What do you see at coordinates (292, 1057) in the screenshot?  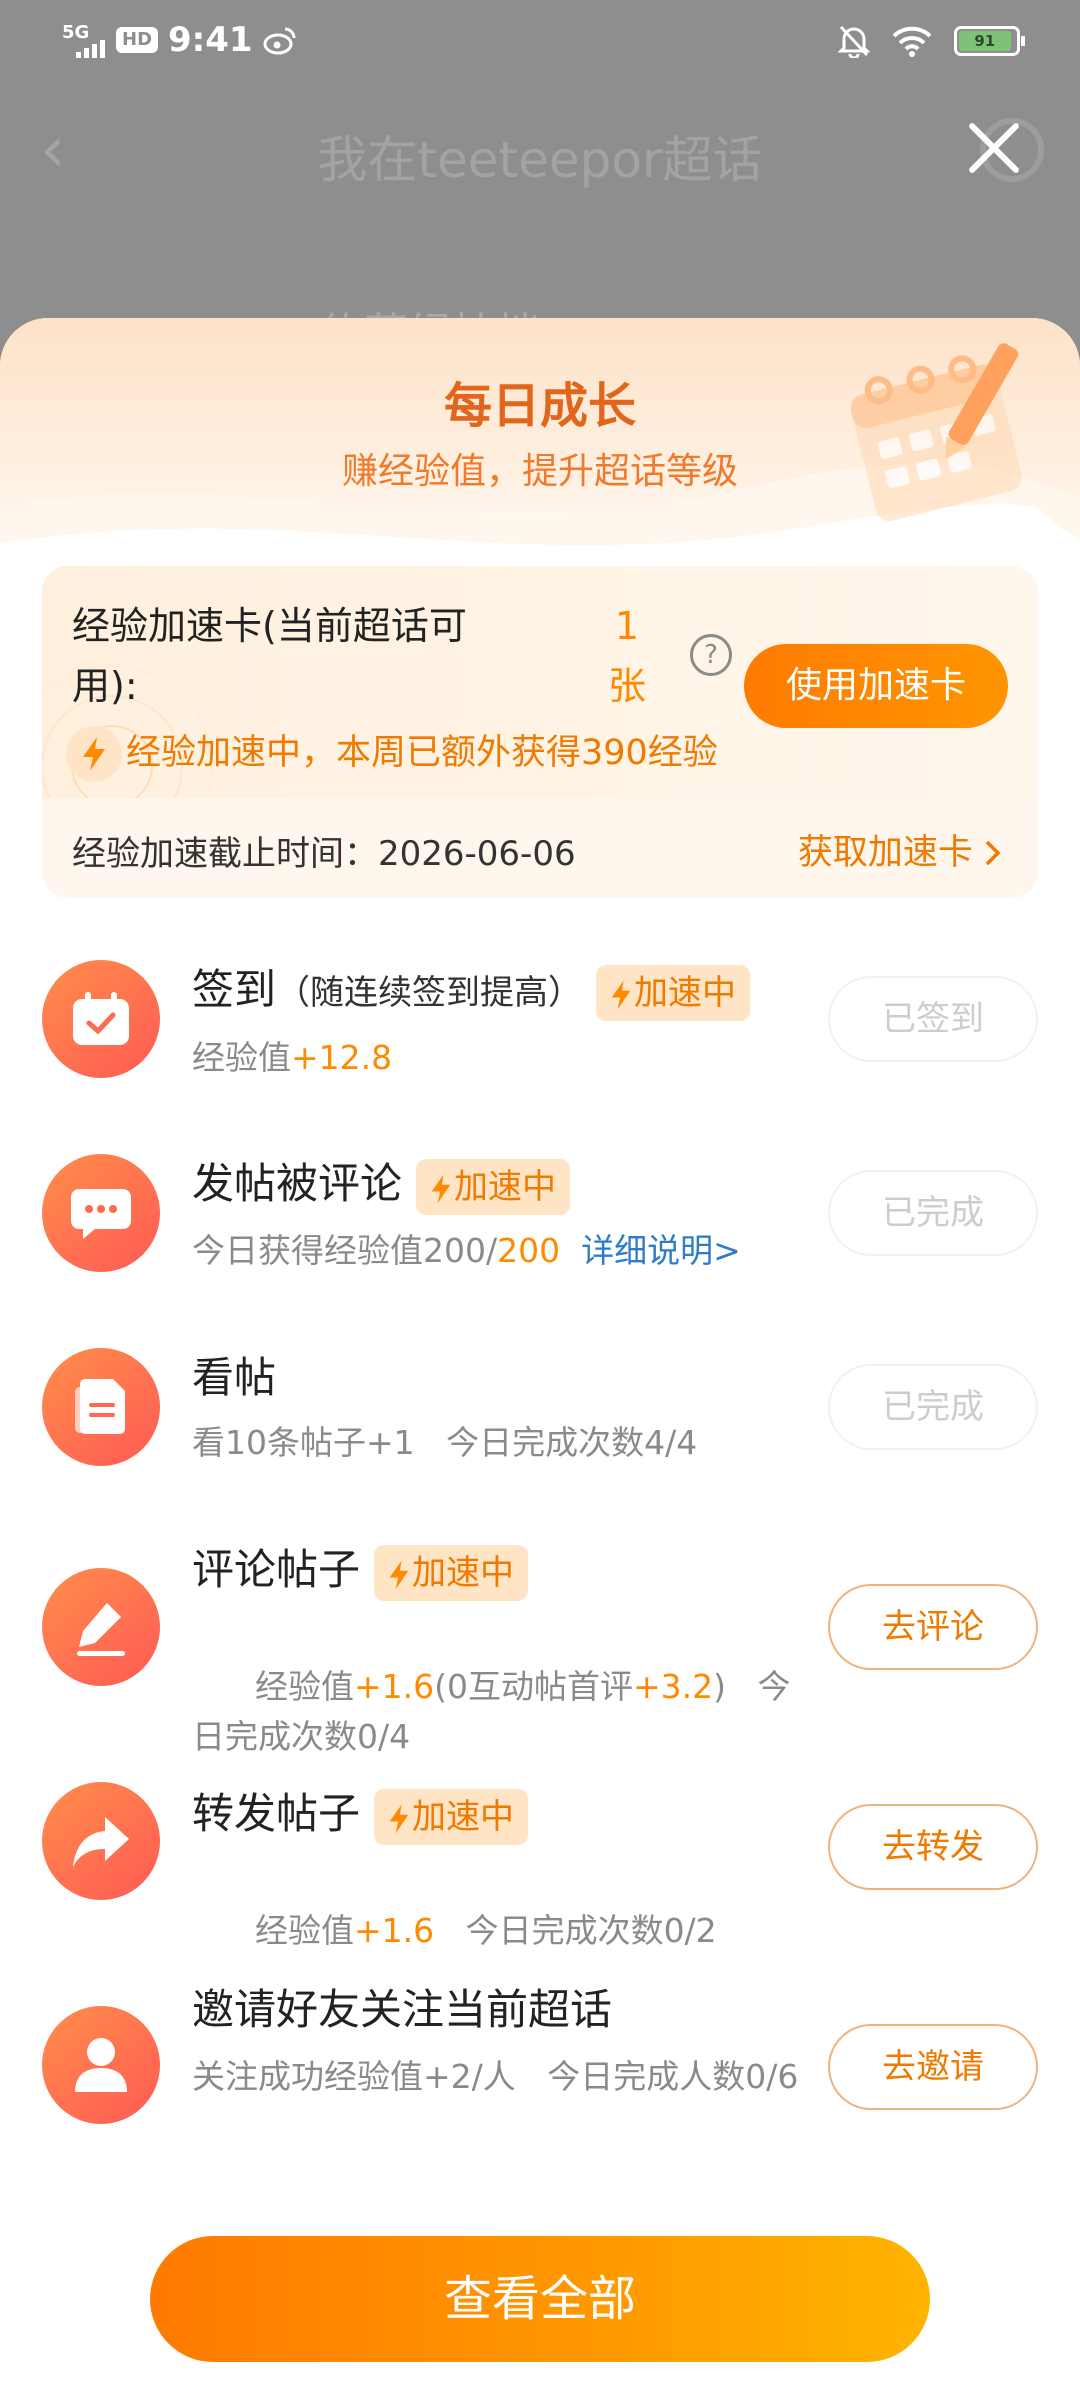 I see `task-description: 经验值+12.8` at bounding box center [292, 1057].